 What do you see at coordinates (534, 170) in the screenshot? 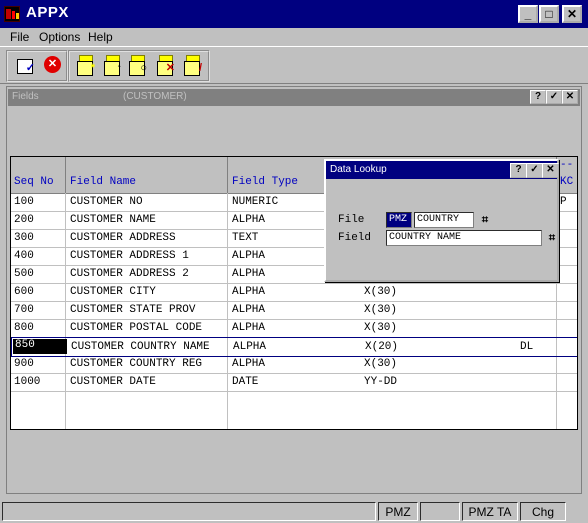
I see `lookup-ok-button: ✓` at bounding box center [534, 170].